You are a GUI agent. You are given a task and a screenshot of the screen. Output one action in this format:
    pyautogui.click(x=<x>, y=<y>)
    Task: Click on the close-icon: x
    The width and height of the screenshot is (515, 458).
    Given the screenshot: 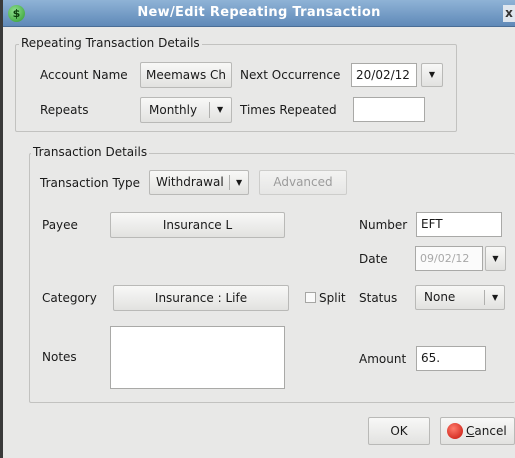 What is the action you would take?
    pyautogui.click(x=509, y=13)
    